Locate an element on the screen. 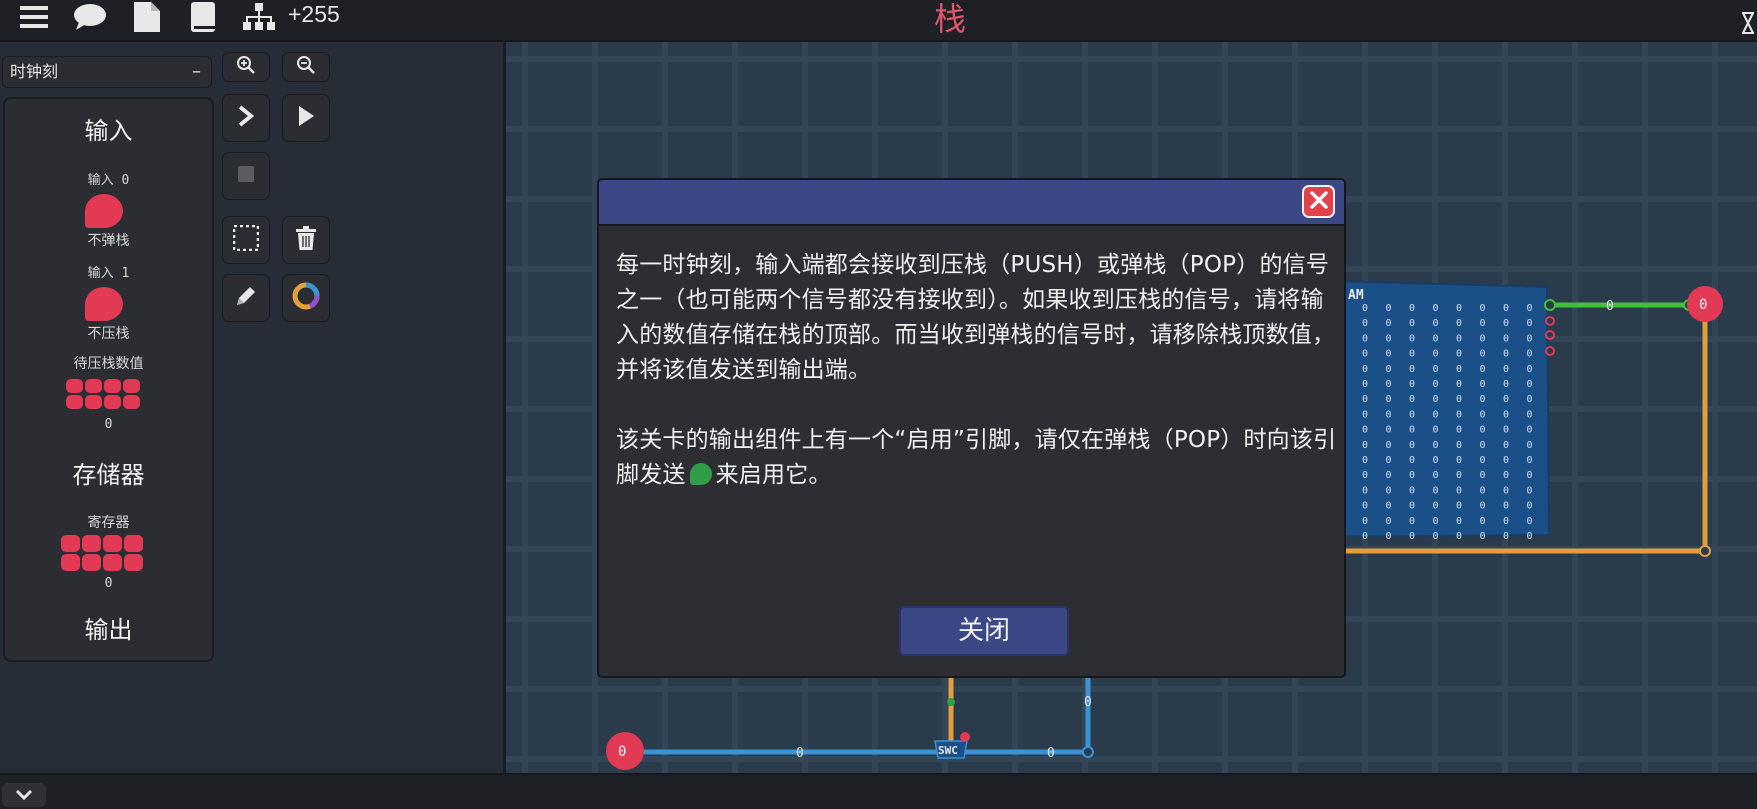  chevron-right-icon is located at coordinates (246, 118).